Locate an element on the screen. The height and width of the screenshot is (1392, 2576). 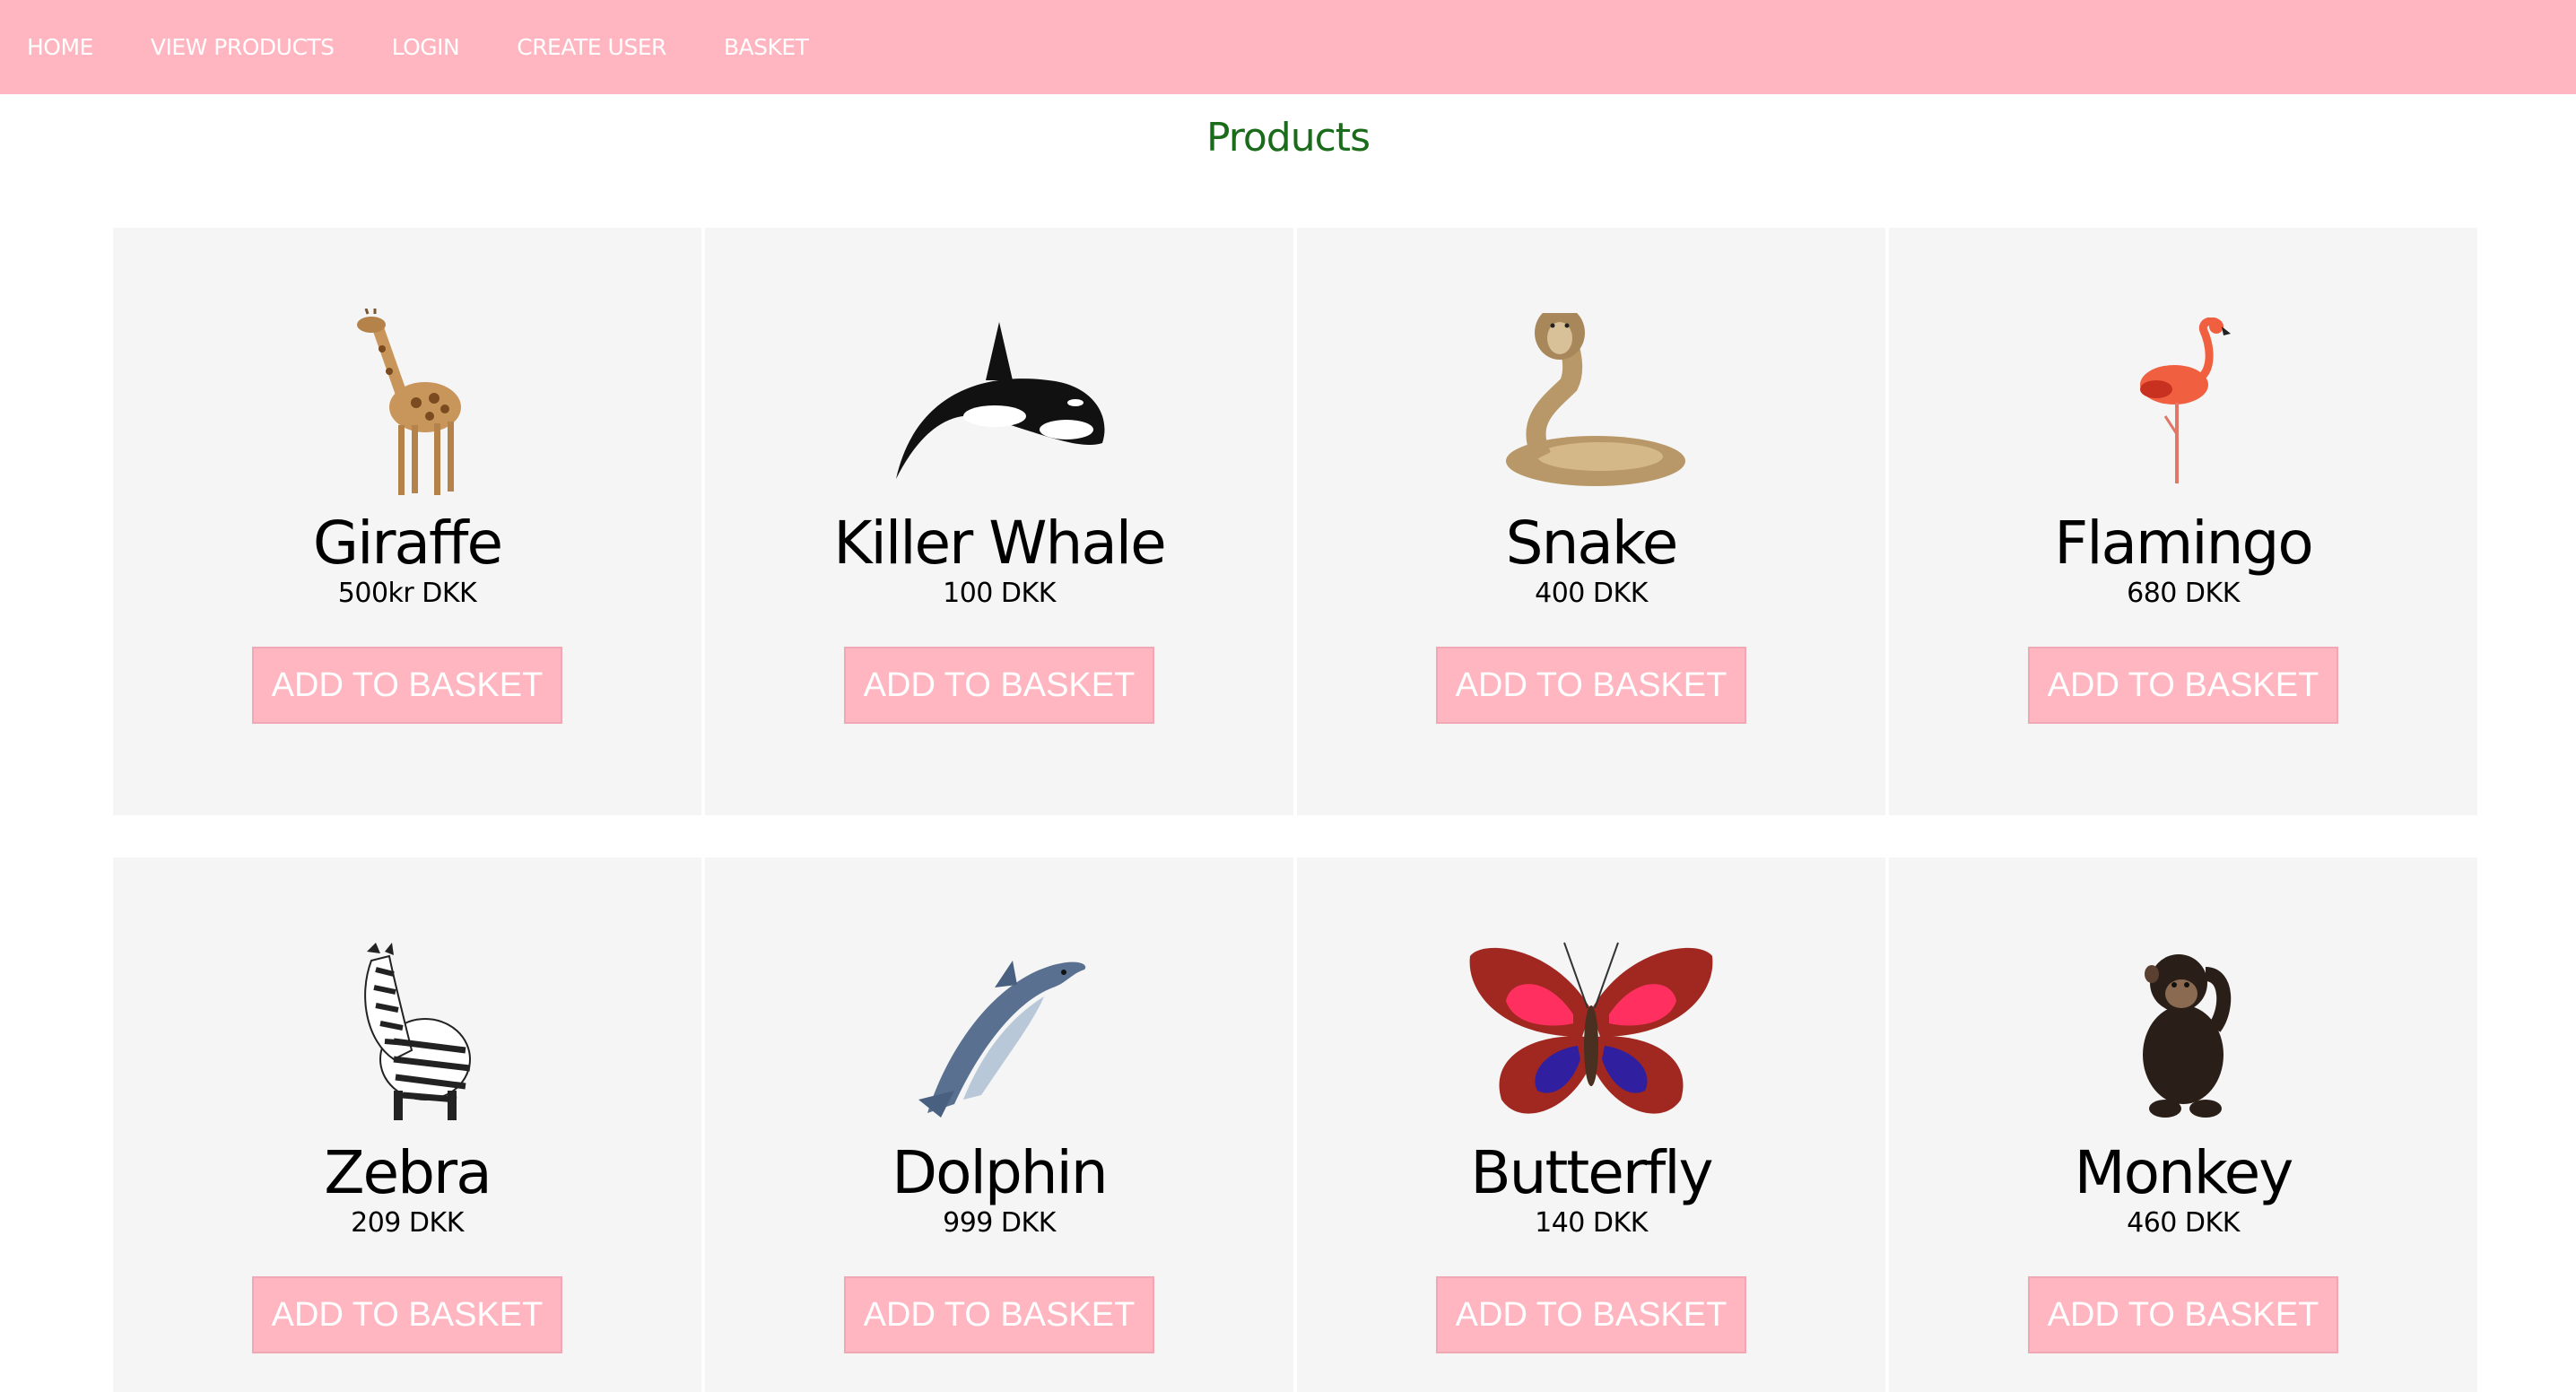
product-price: 680 DKK is located at coordinates (2183, 594).